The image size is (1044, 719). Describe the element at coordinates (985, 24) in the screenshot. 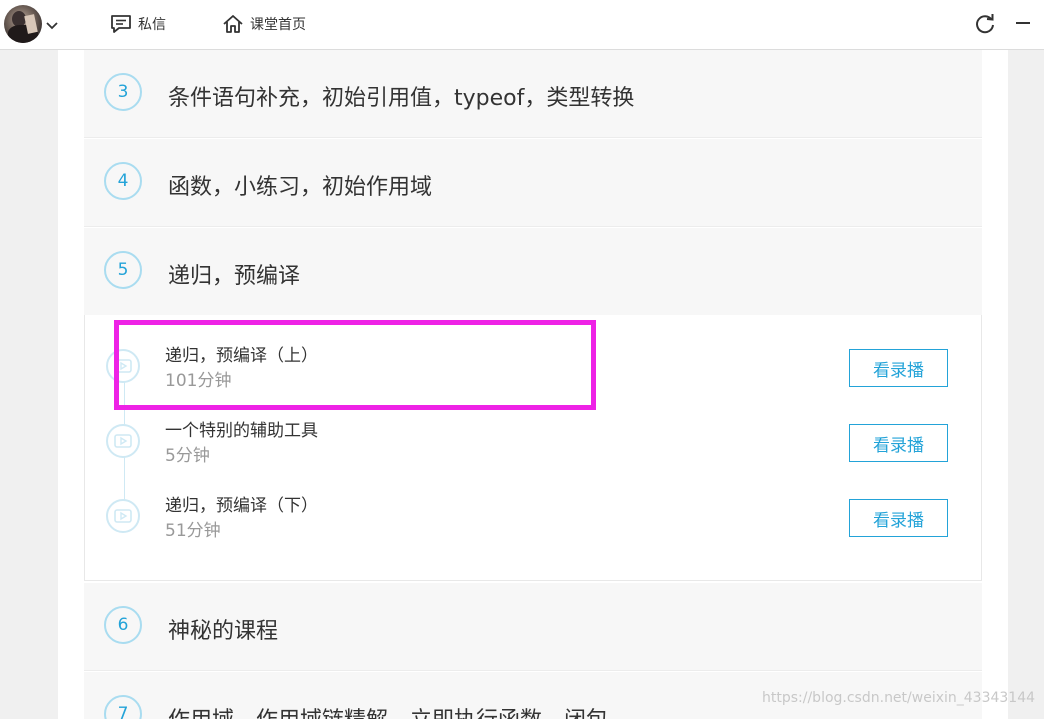

I see `refresh-icon` at that location.